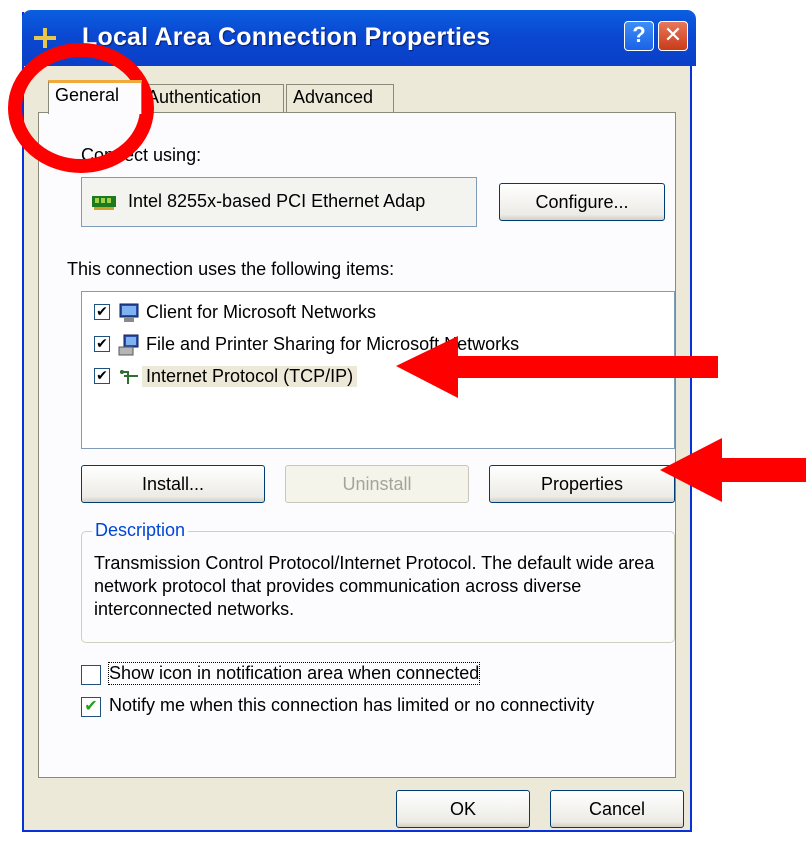  I want to click on window-title: Local Area Connection Properties, so click(286, 37).